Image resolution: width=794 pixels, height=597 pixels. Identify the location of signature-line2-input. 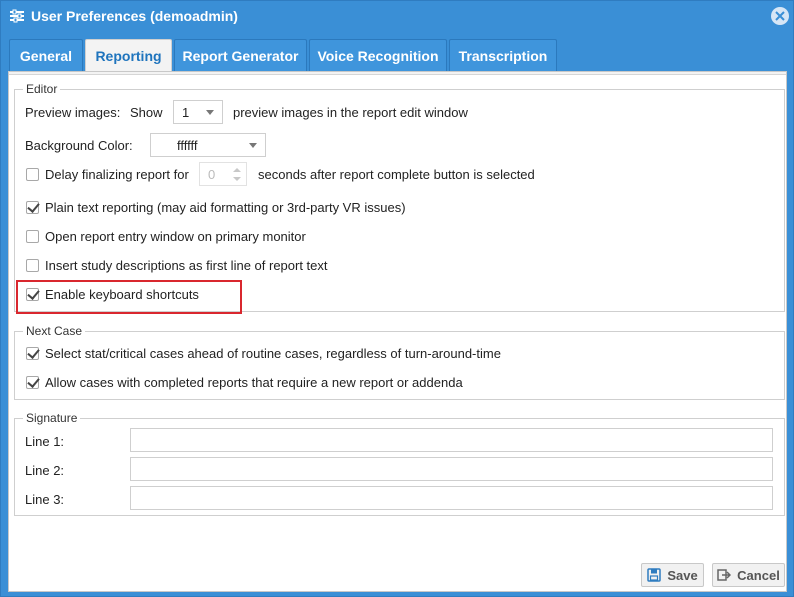
(451, 469).